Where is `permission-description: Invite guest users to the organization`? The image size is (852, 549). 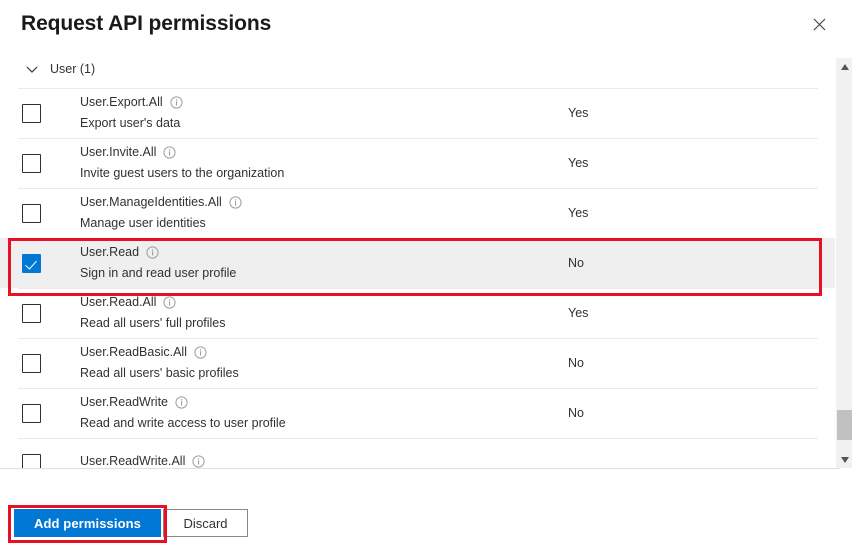 permission-description: Invite guest users to the organization is located at coordinates (182, 173).